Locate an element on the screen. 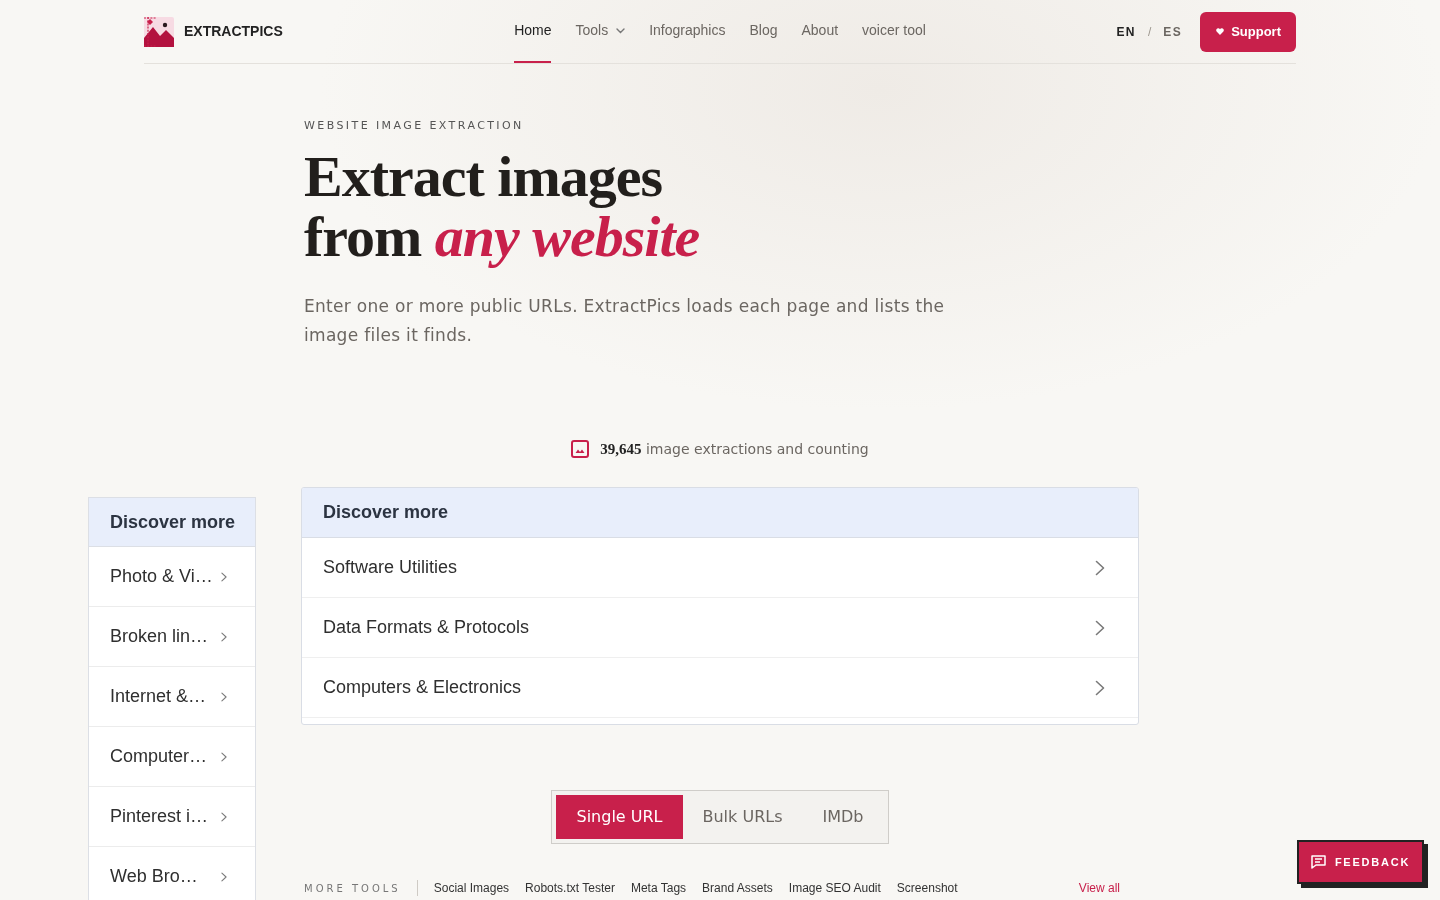  nav-link: Infographics is located at coordinates (687, 31).